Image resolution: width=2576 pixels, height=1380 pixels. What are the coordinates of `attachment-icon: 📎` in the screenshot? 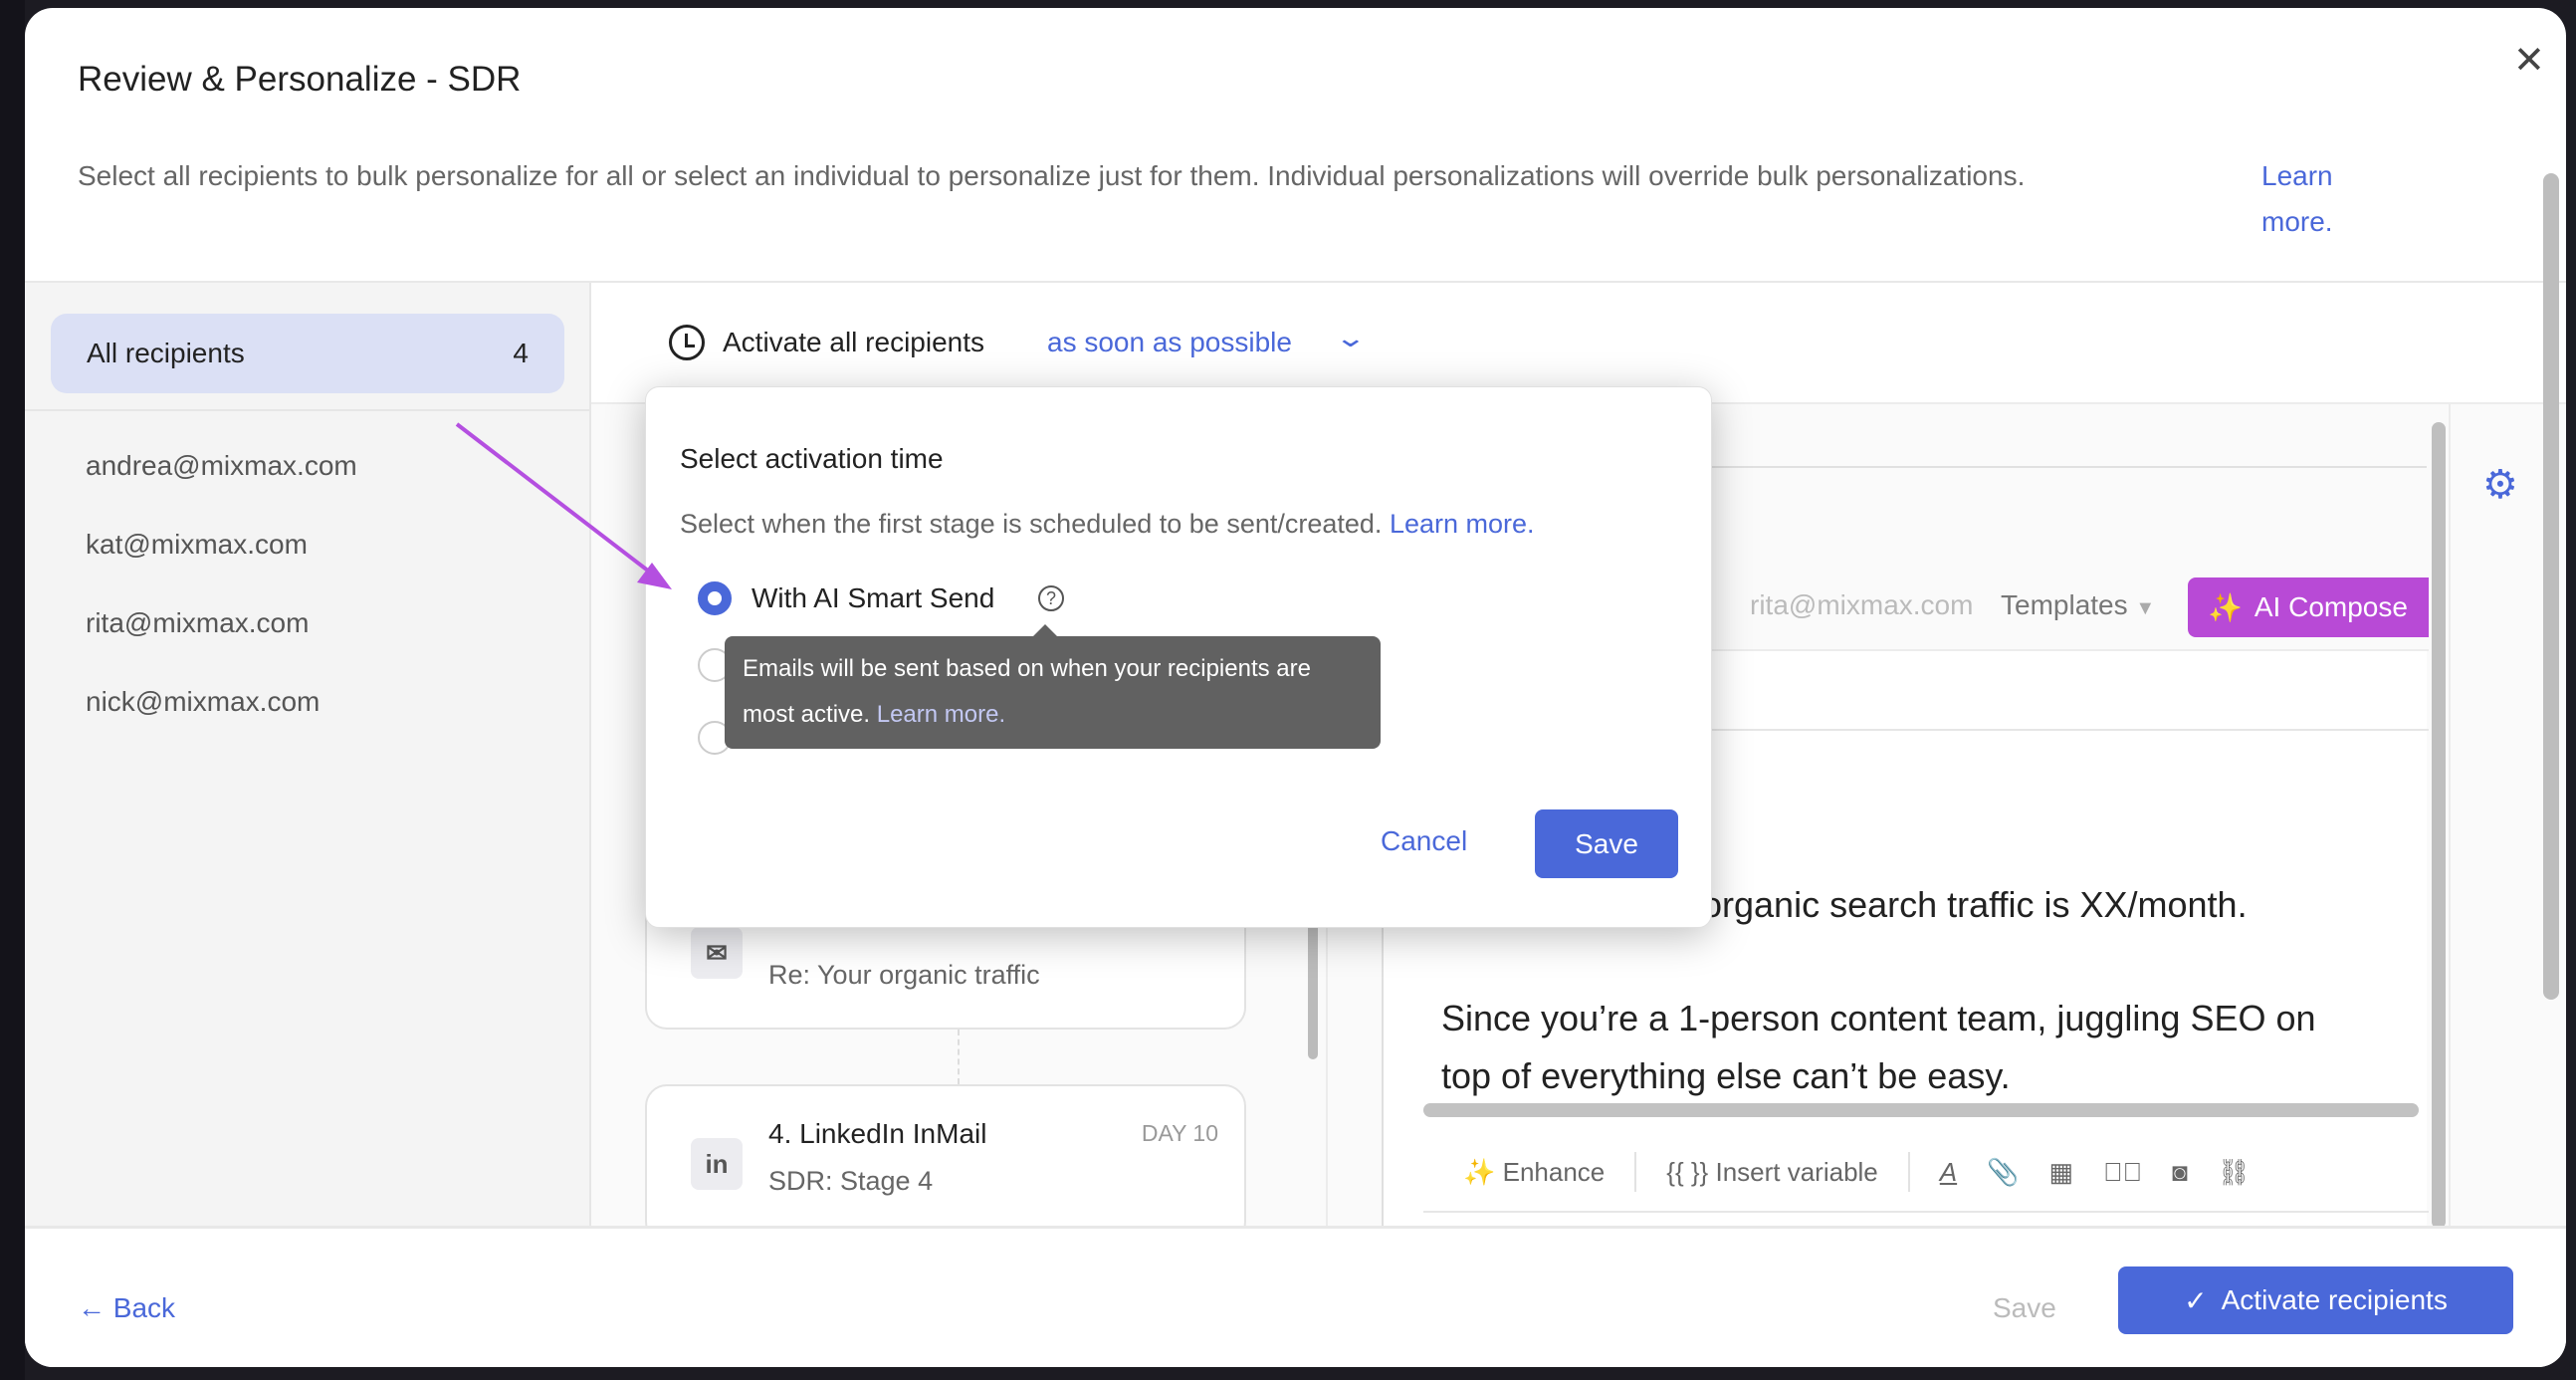 It's located at (2003, 1172).